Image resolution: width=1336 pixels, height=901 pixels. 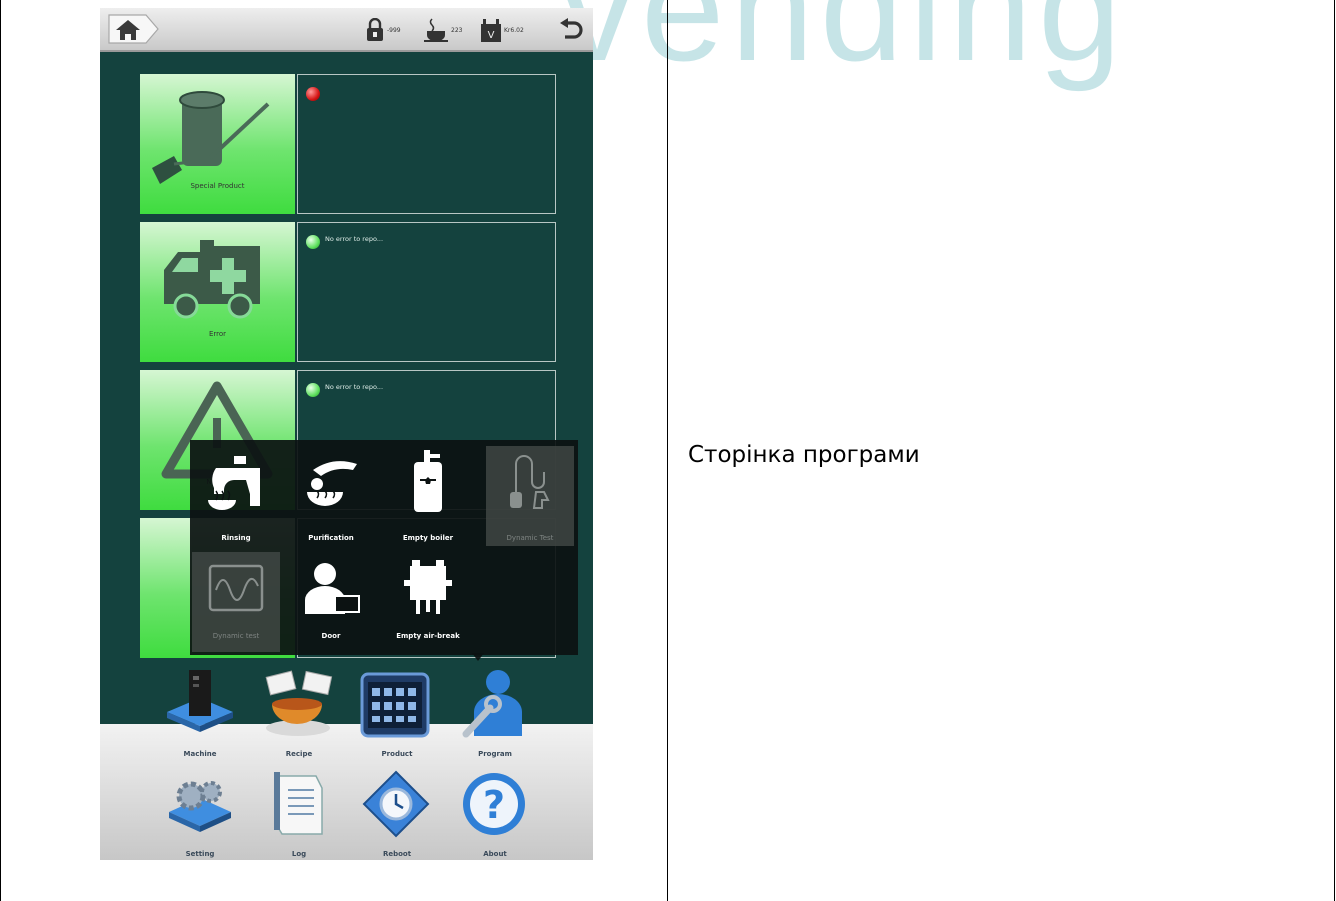 I want to click on airbreak-icon, so click(x=428, y=587).